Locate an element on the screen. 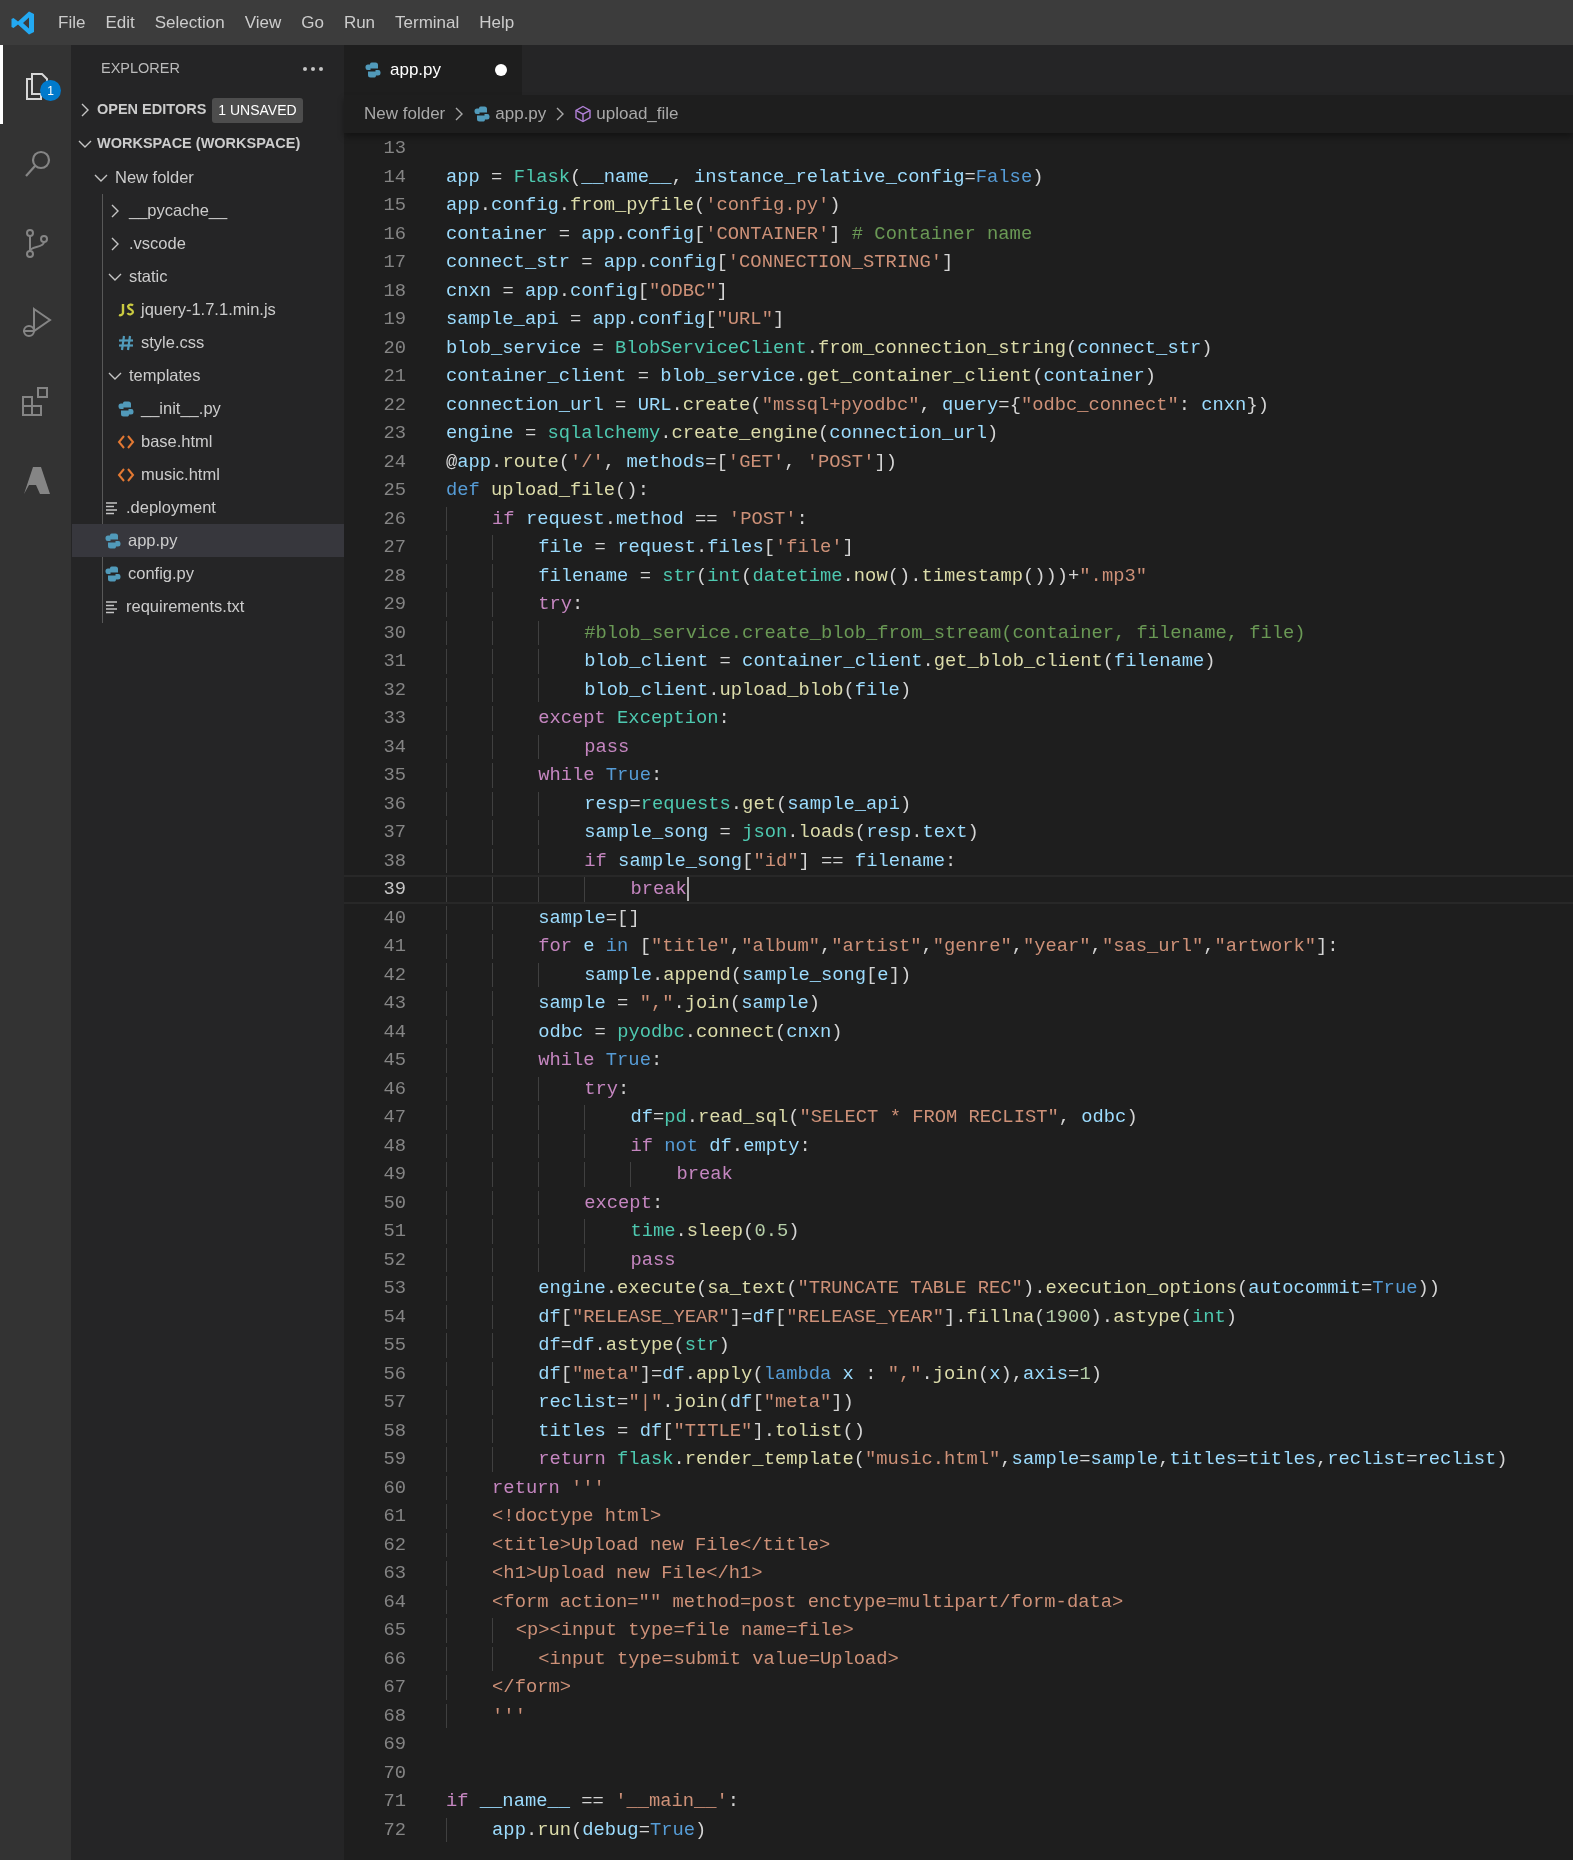 The image size is (1573, 1860). line-number: 40 is located at coordinates (394, 918).